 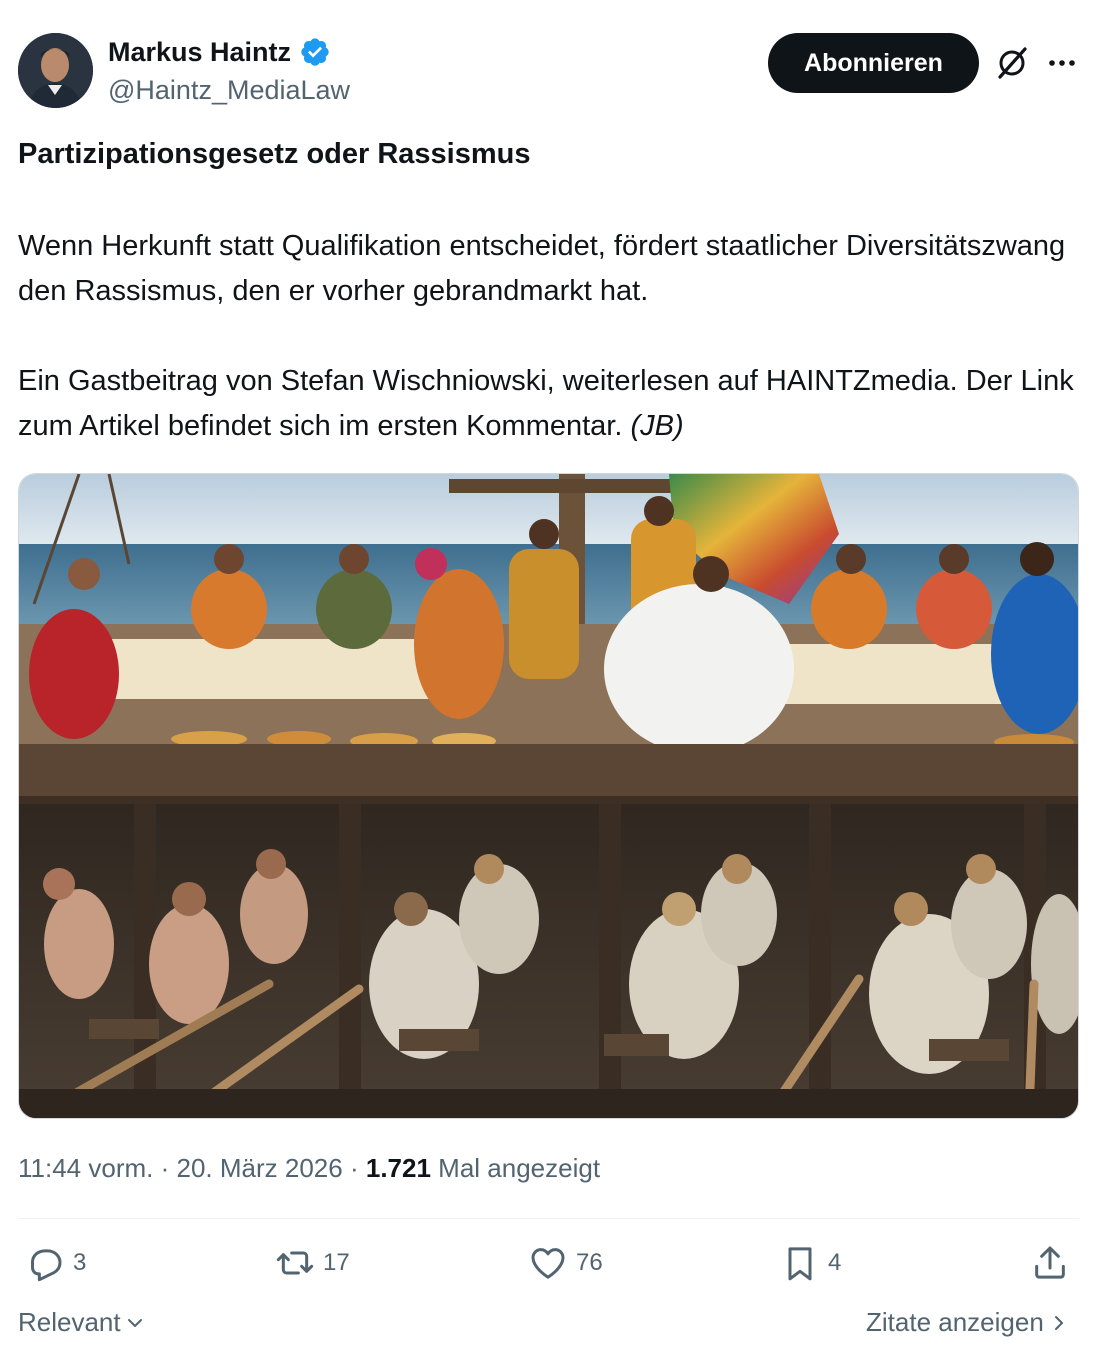 I want to click on avatar-portrait, so click(x=55, y=70).